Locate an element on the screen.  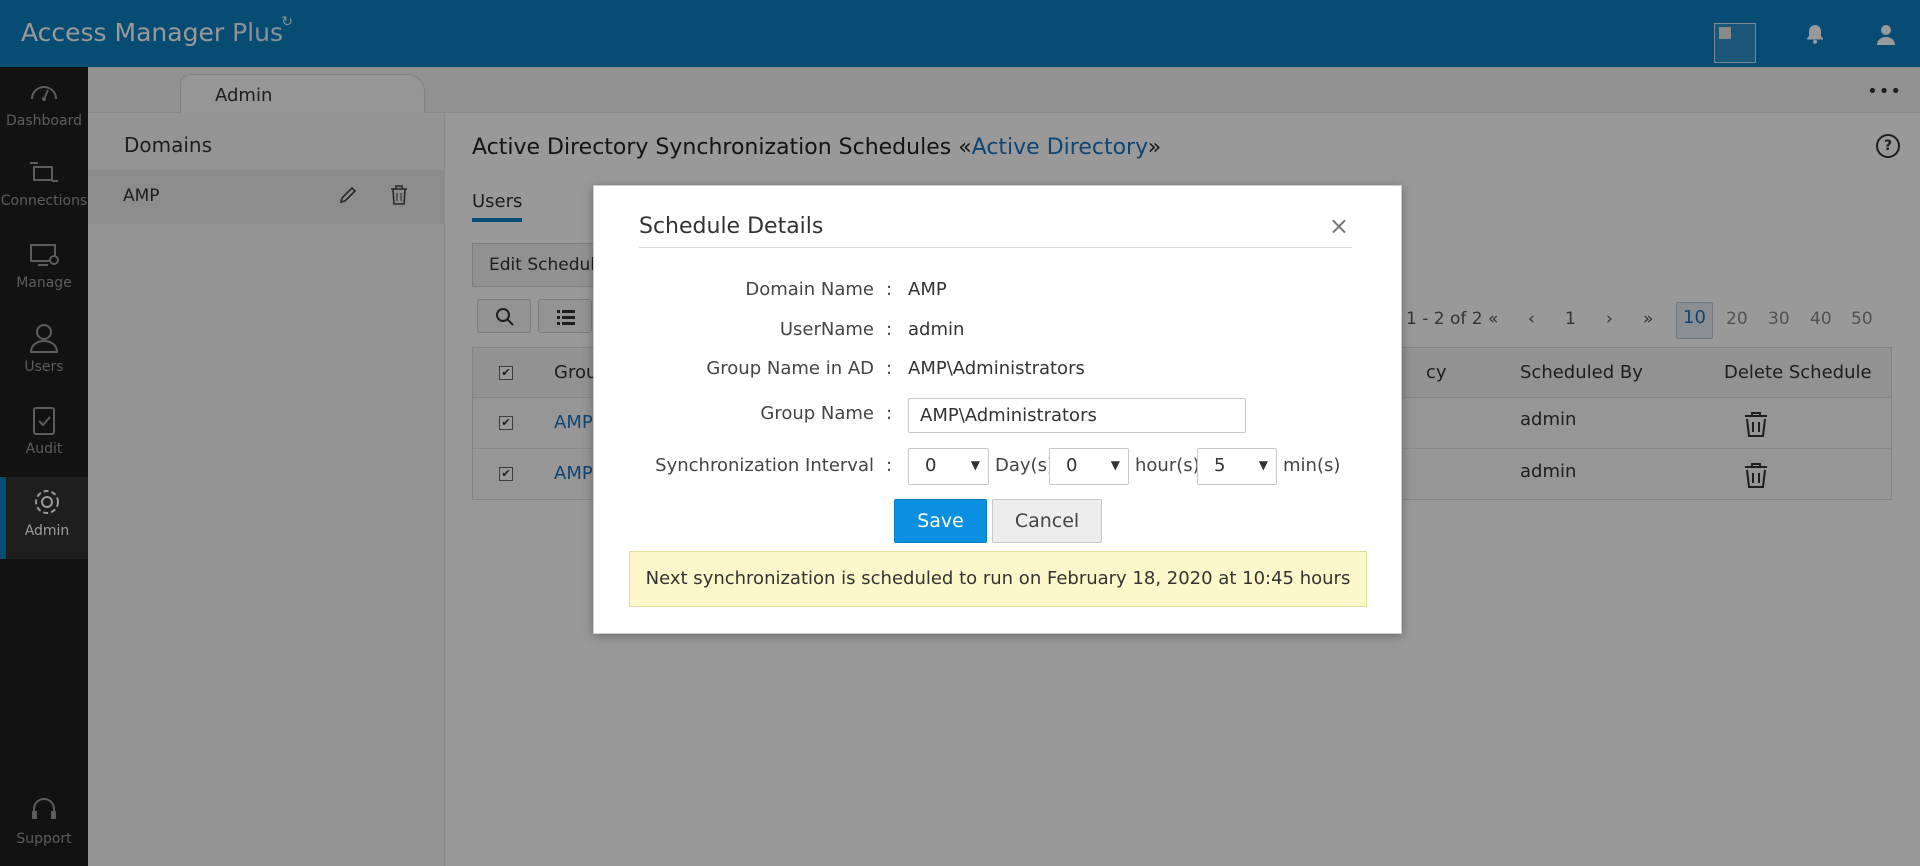
save-button: Save is located at coordinates (940, 521).